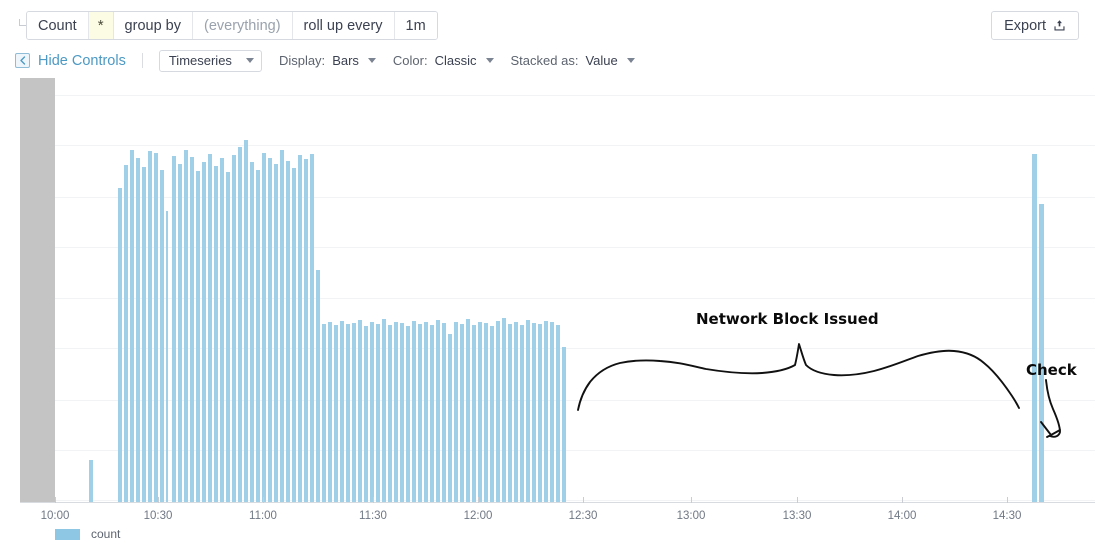 This screenshot has width=1095, height=541. I want to click on chart-type-select: Timeseries, so click(210, 60).